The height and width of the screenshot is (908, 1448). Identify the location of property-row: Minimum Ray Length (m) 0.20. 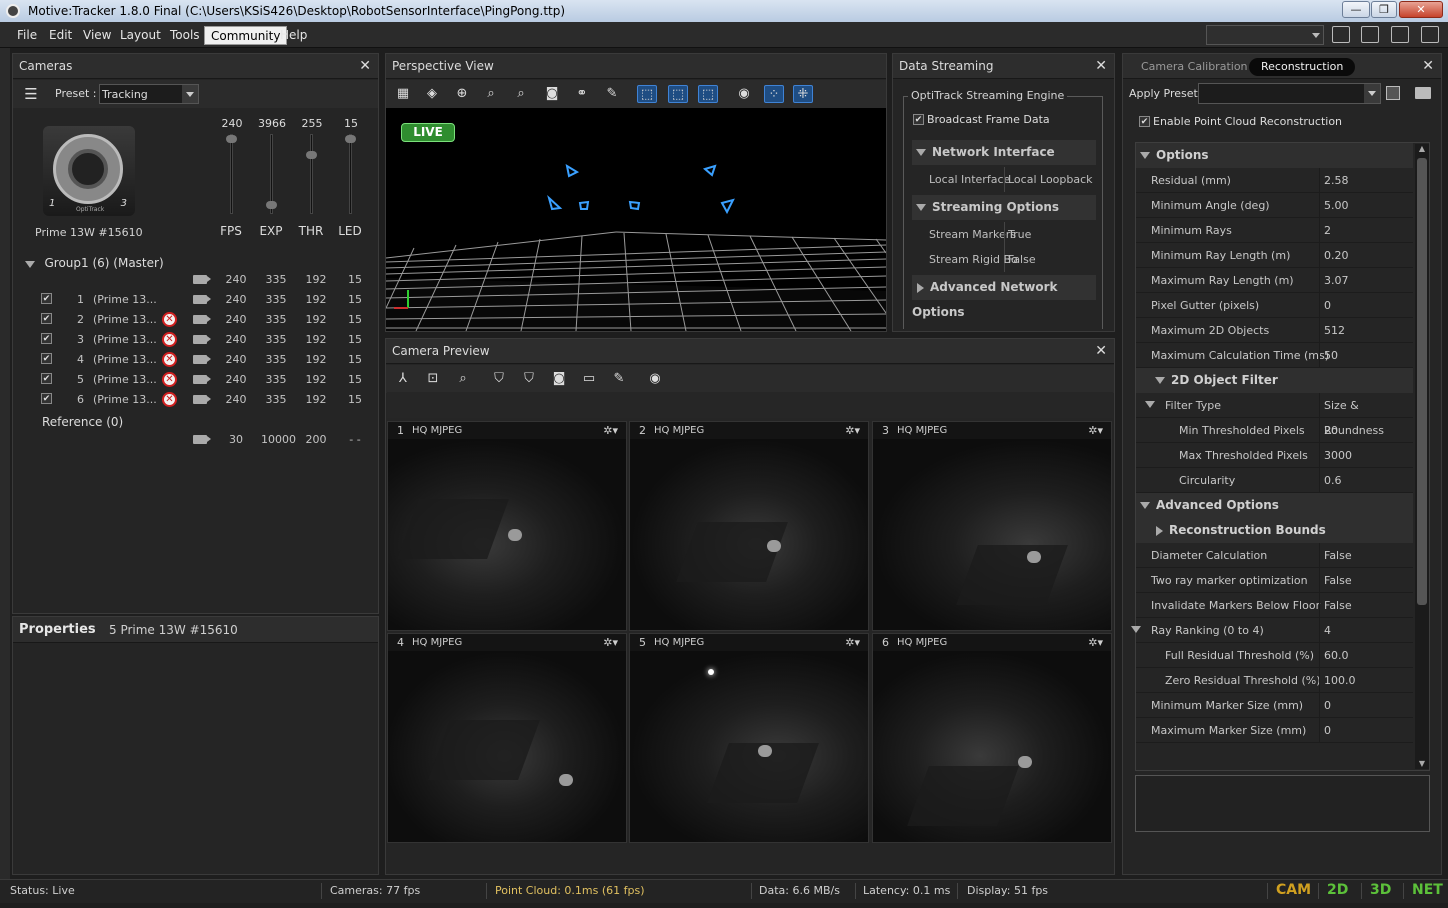
(1274, 255).